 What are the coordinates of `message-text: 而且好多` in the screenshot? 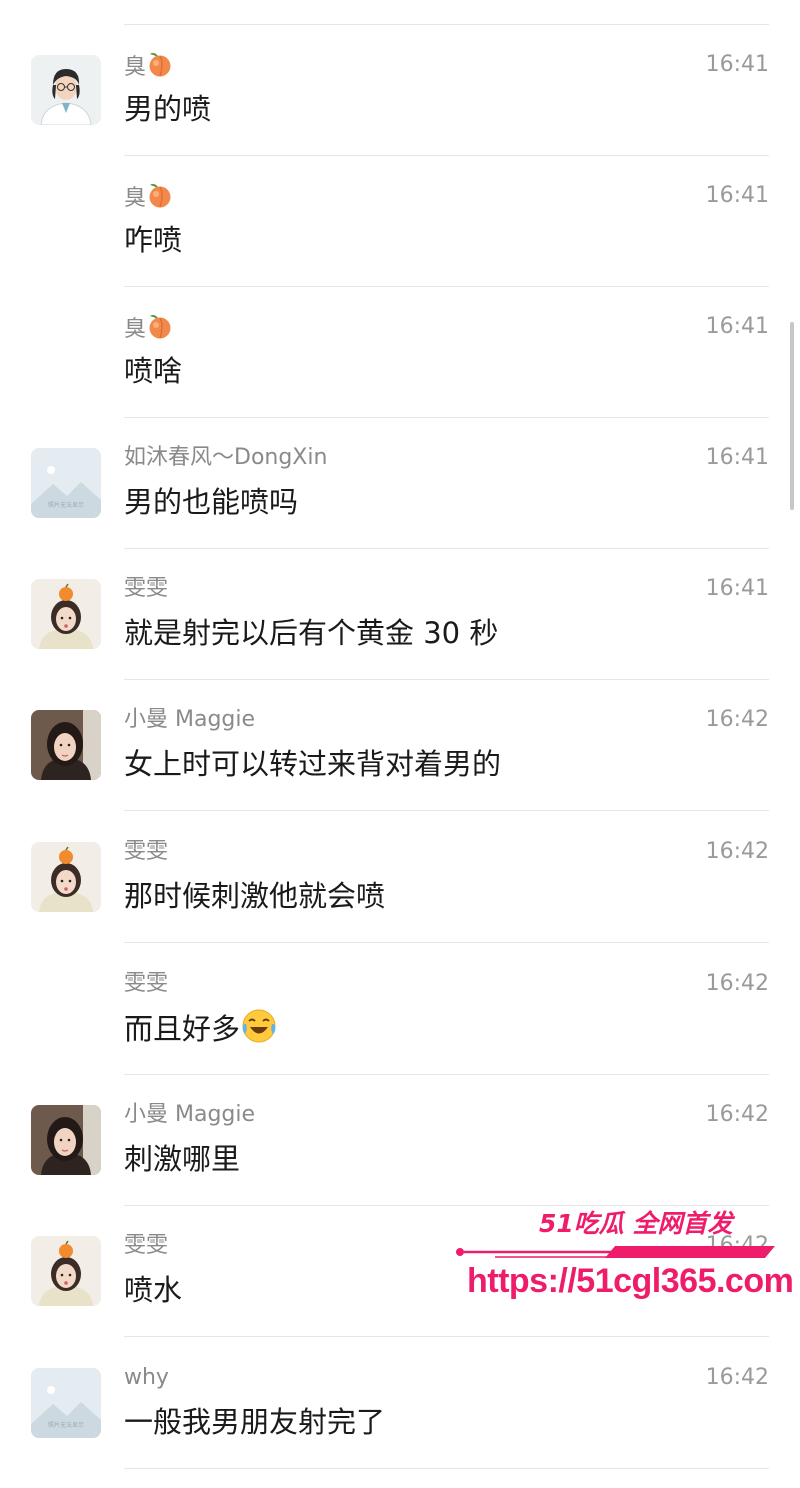 It's located at (201, 1031).